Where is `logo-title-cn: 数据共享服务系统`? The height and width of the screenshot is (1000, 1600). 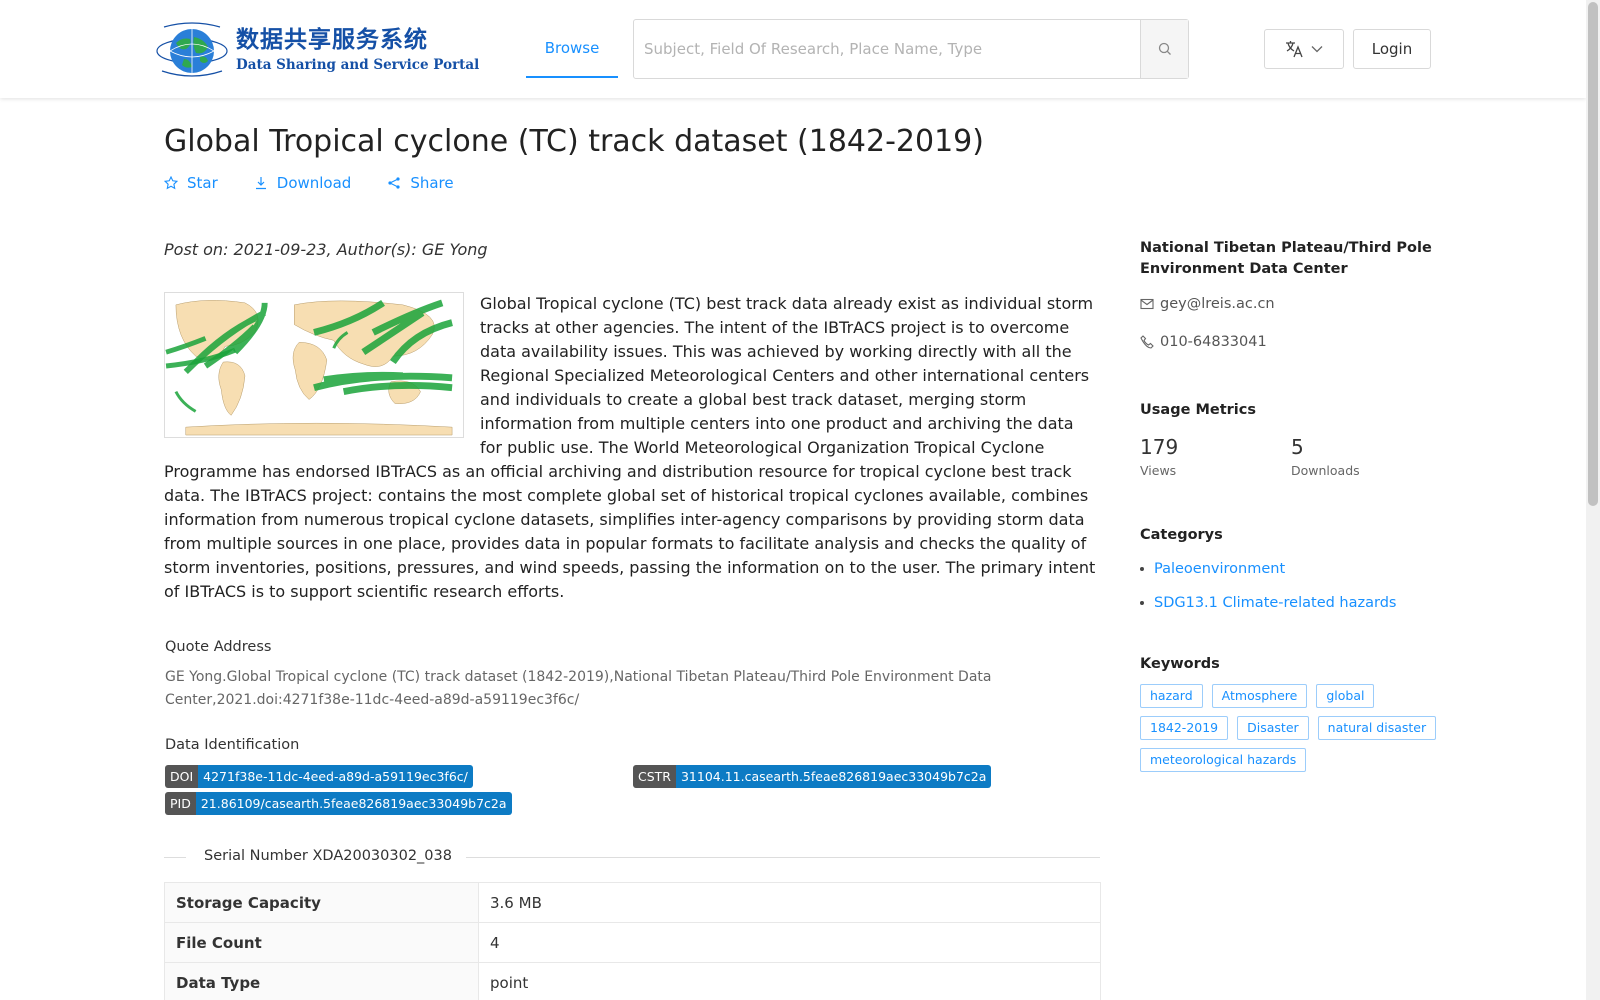
logo-title-cn: 数据共享服务系统 is located at coordinates (332, 40).